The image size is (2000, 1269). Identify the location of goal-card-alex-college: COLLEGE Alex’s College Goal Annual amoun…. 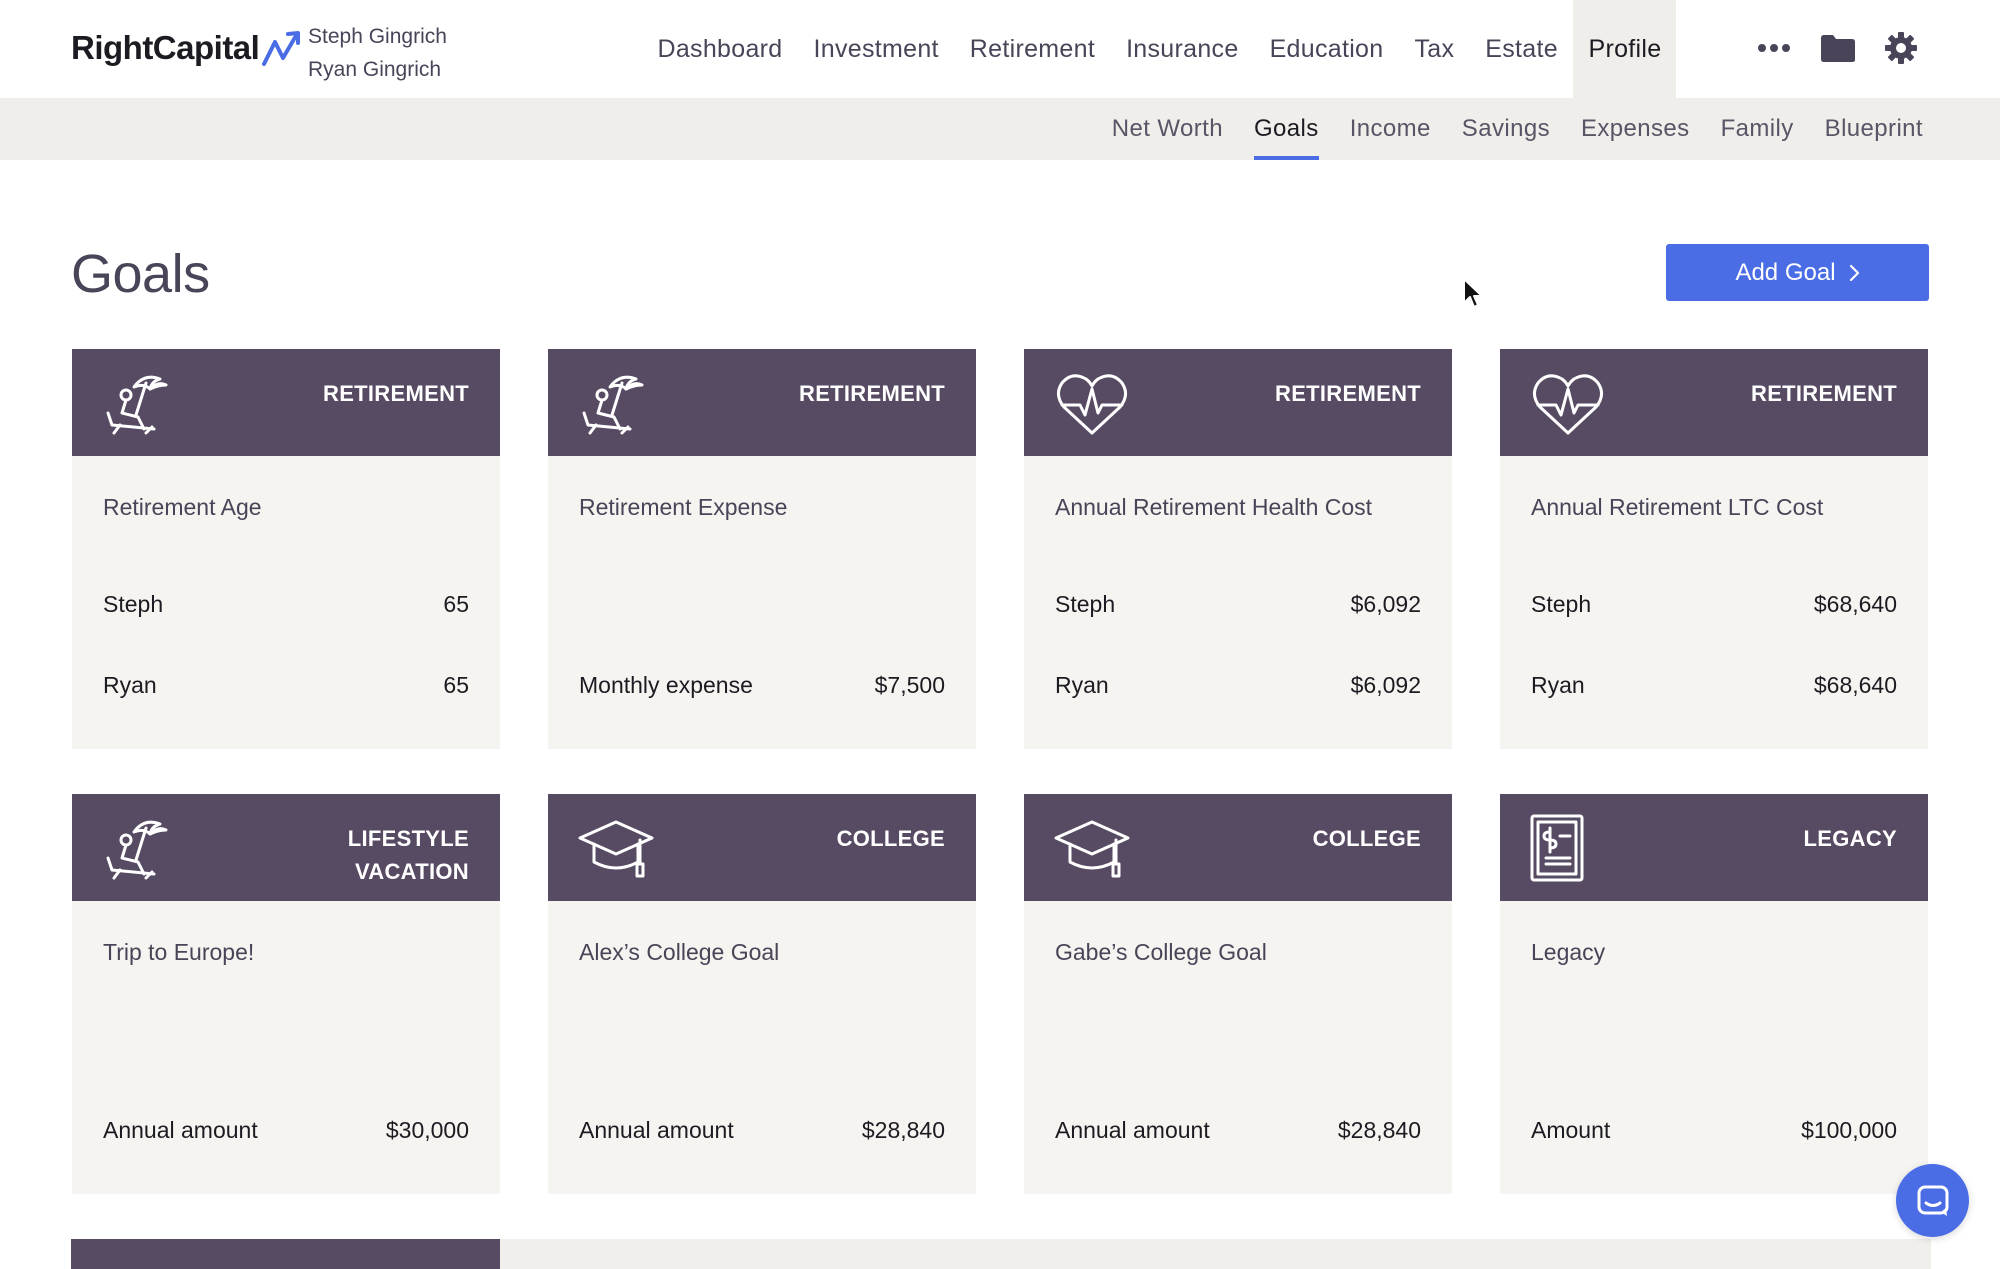
(762, 994).